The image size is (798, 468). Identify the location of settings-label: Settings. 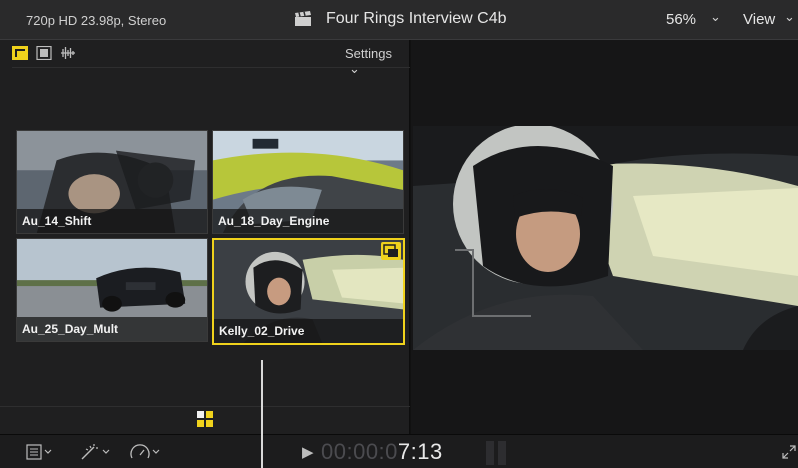
(368, 53).